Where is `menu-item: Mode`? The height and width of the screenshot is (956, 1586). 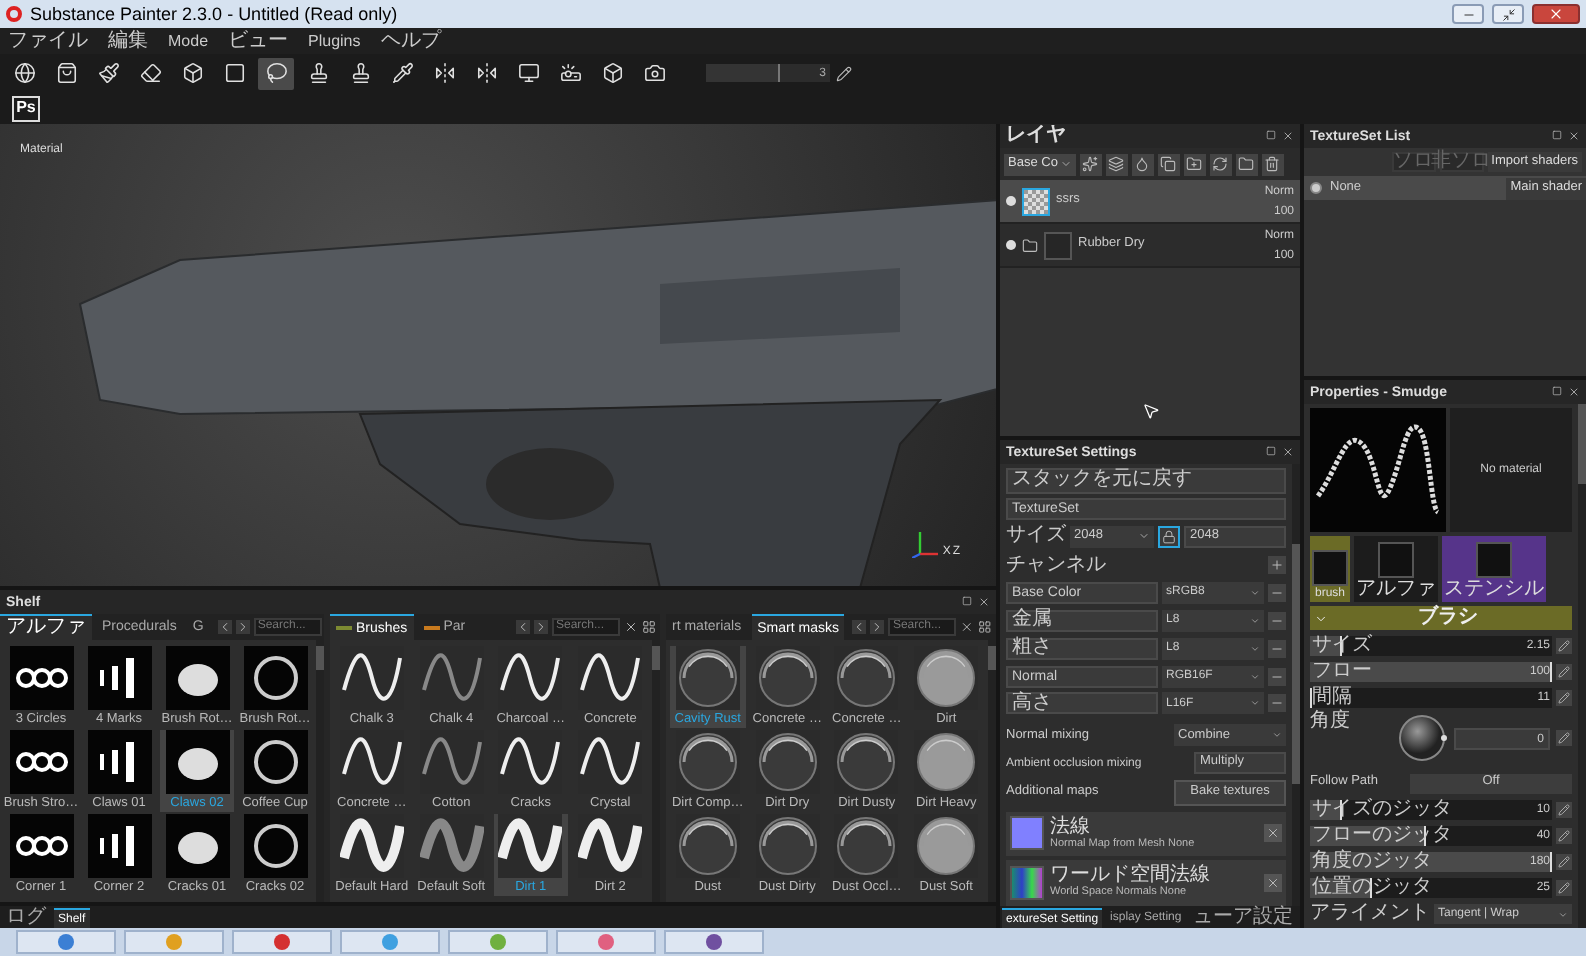 menu-item: Mode is located at coordinates (188, 41).